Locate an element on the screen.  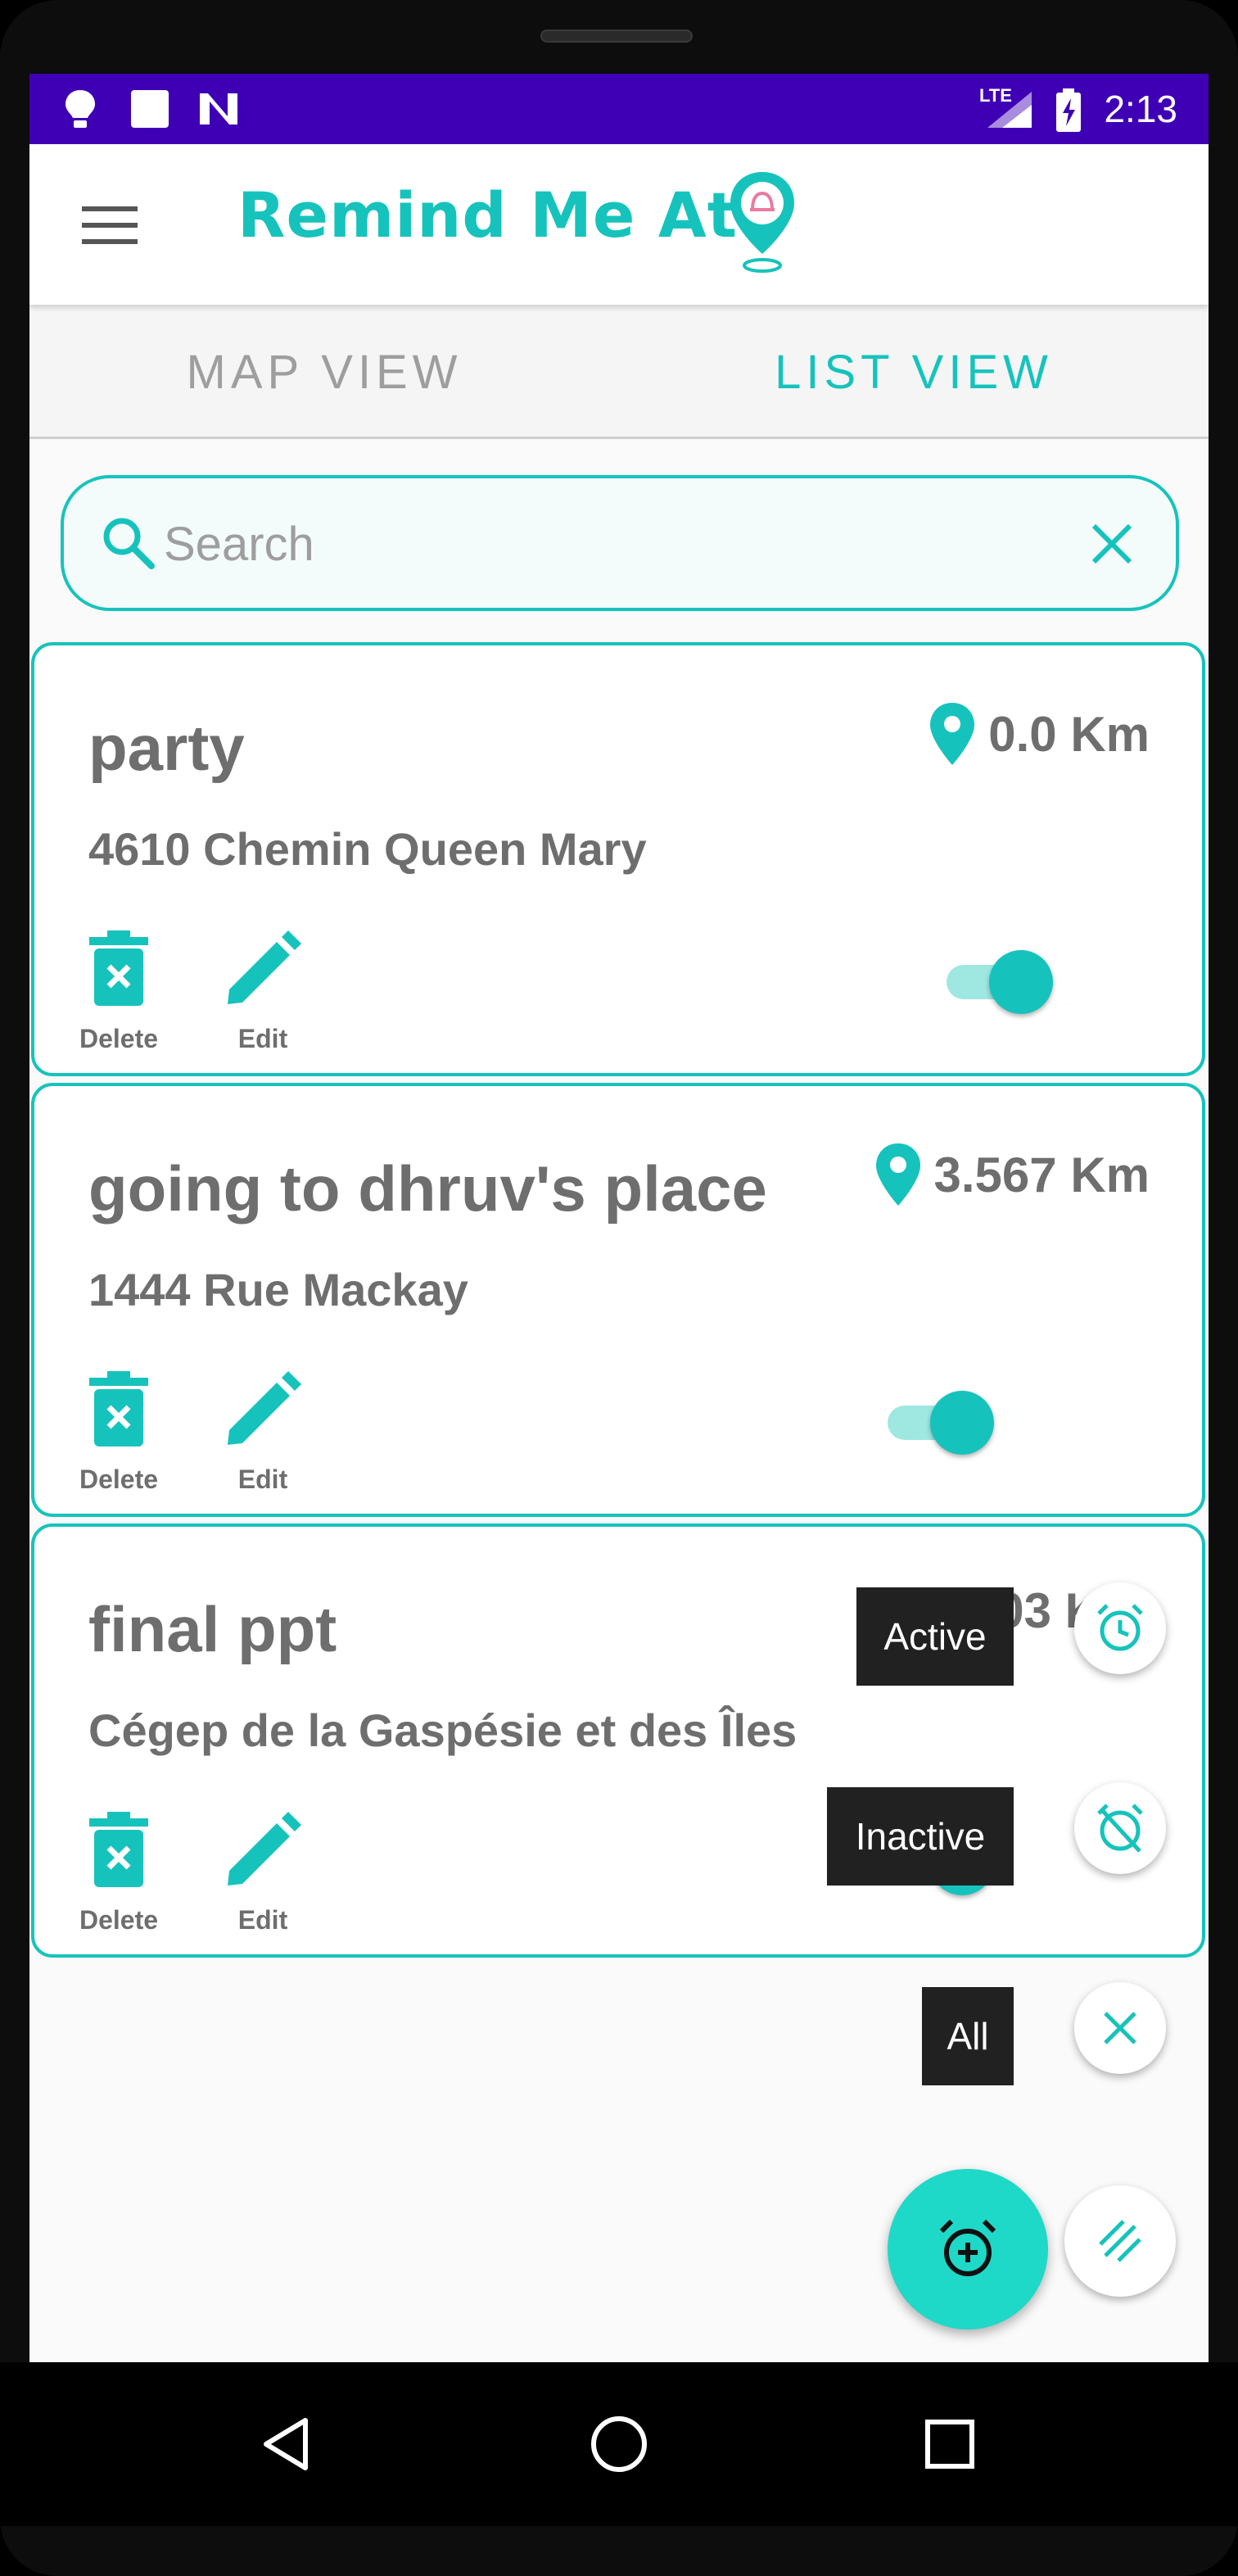
clock: 2:13 is located at coordinates (1141, 109).